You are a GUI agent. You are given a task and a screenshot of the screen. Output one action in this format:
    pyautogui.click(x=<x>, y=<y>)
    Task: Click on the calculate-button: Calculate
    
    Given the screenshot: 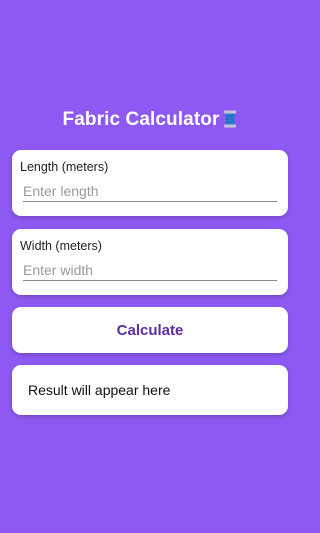 What is the action you would take?
    pyautogui.click(x=150, y=330)
    